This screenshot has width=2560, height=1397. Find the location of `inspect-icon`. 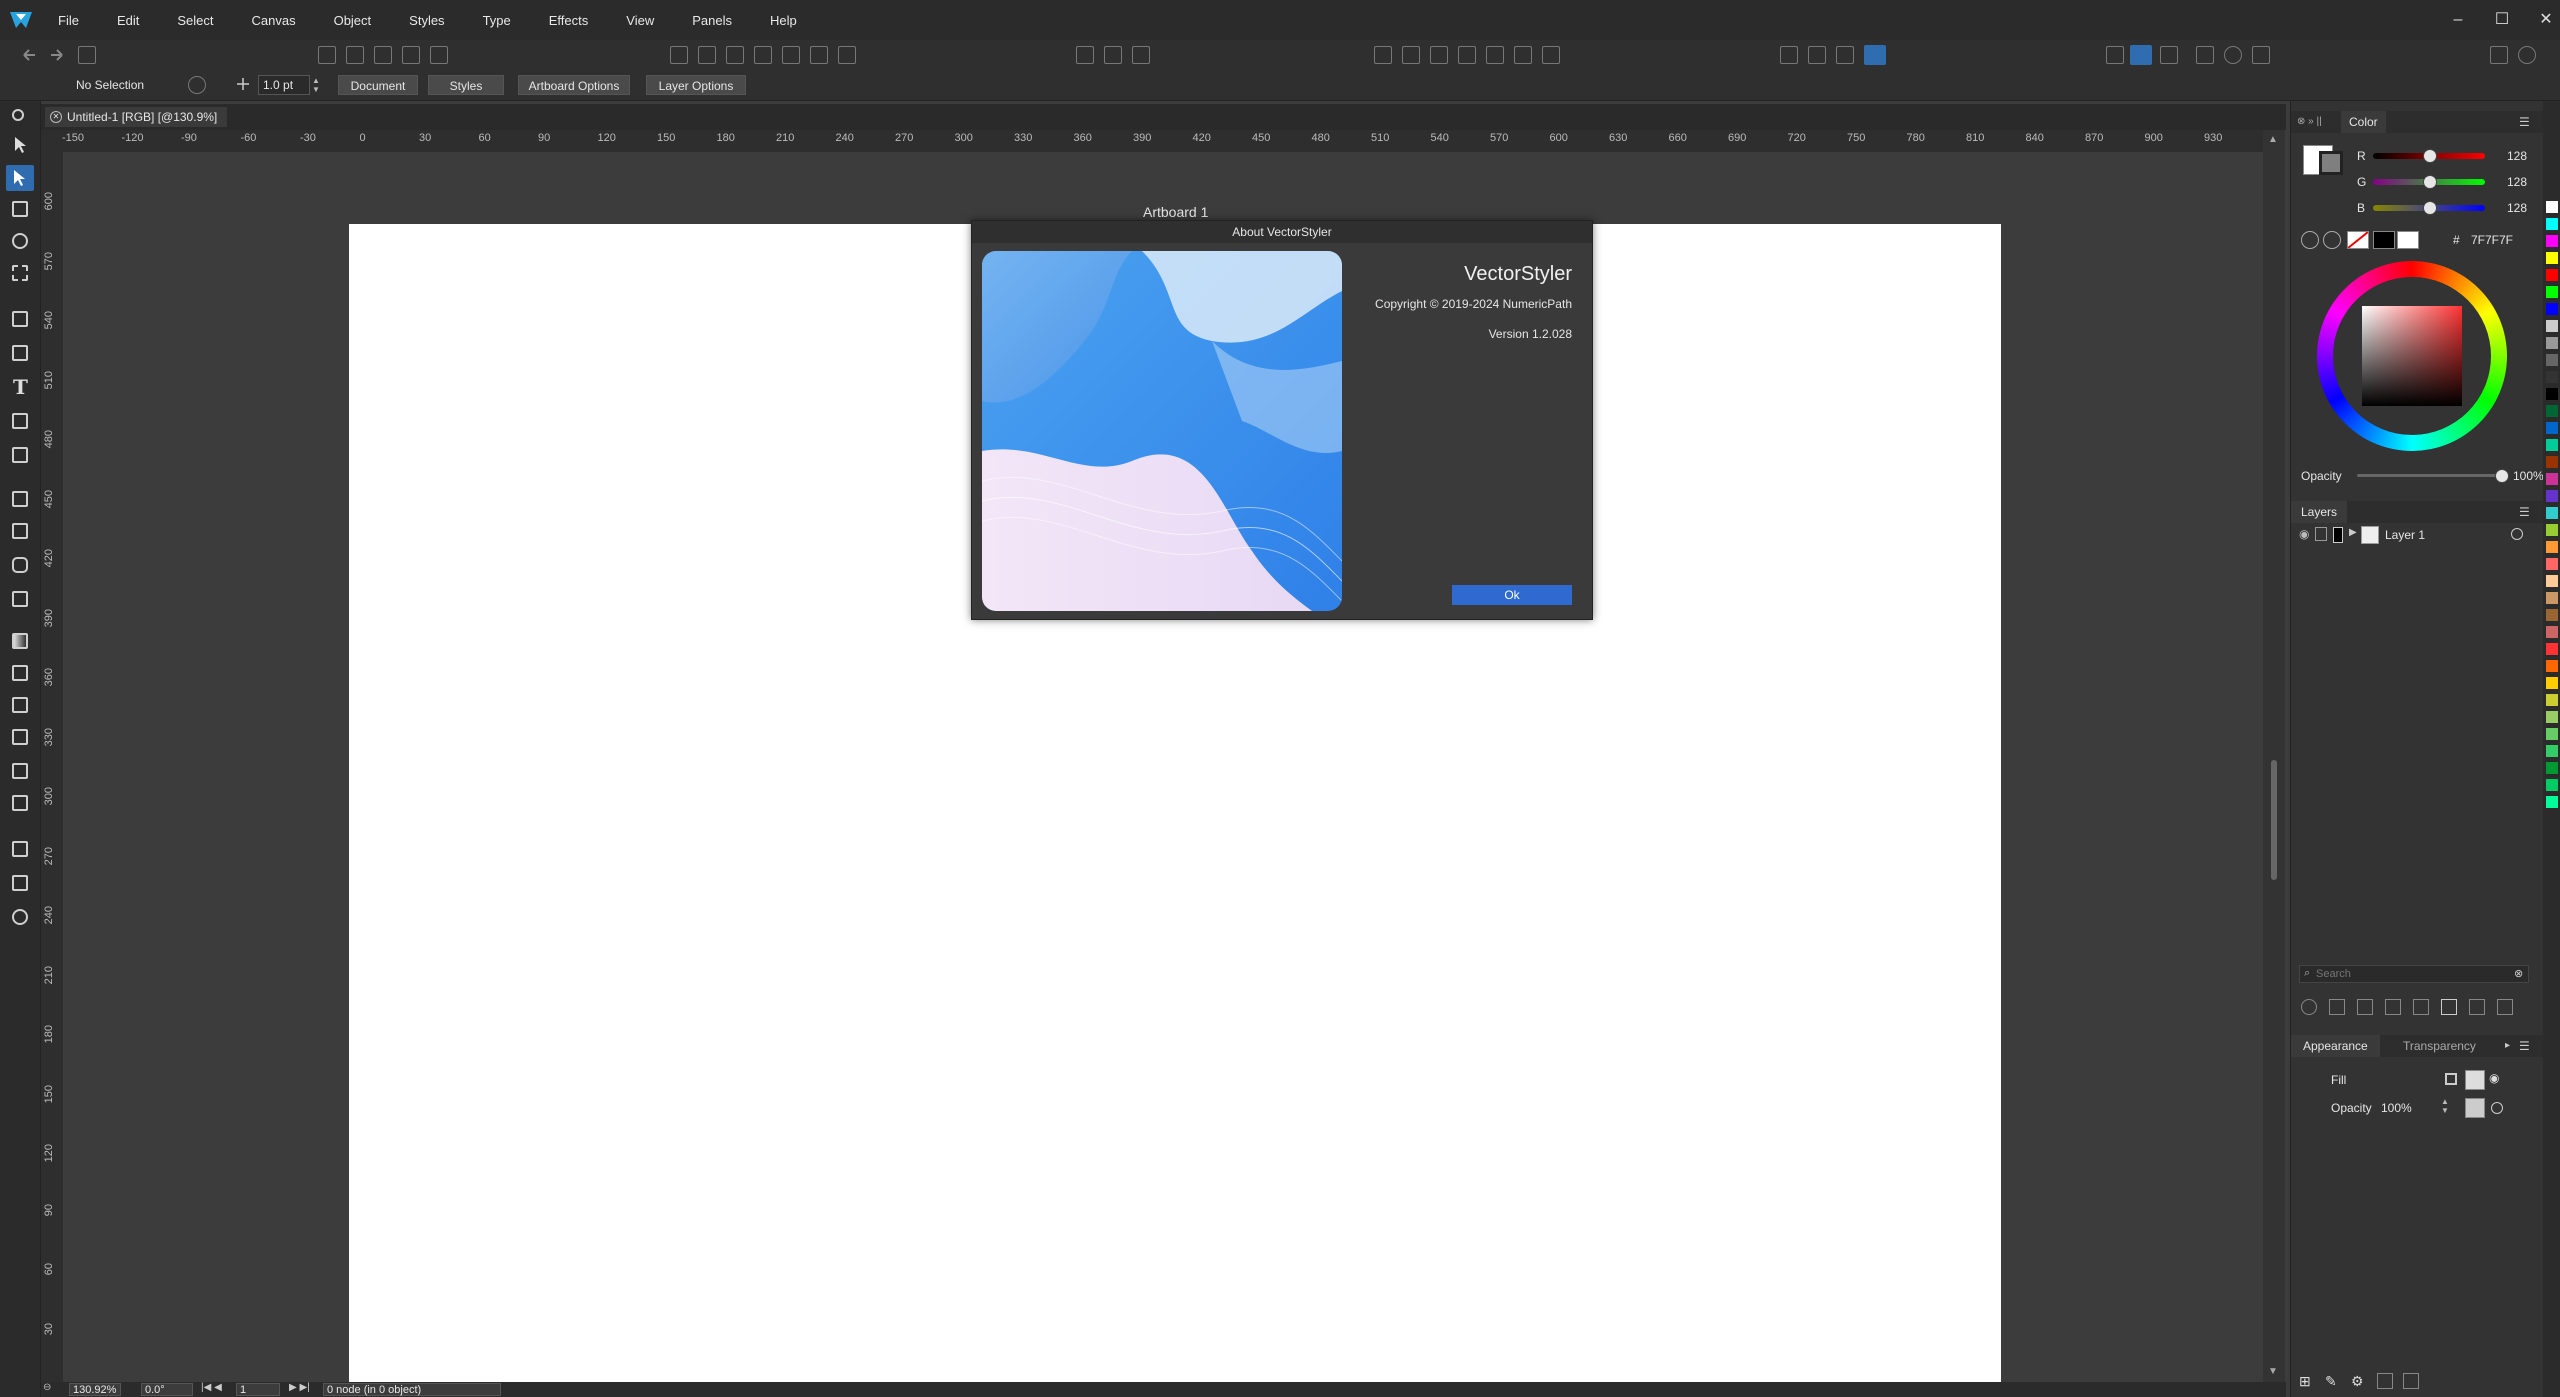

inspect-icon is located at coordinates (2261, 55).